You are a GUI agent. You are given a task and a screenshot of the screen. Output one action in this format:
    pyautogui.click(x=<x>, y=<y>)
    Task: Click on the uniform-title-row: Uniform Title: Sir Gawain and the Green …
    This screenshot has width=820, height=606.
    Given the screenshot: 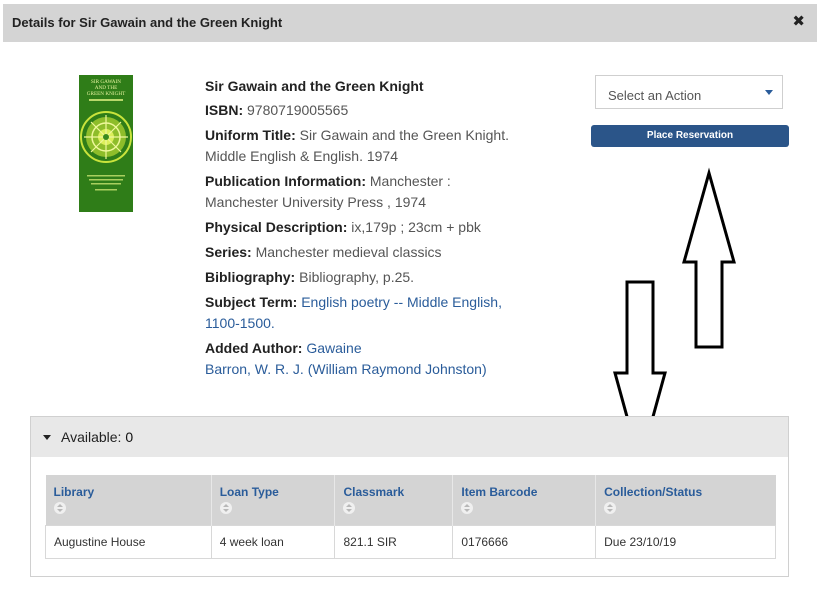 What is the action you would take?
    pyautogui.click(x=360, y=146)
    